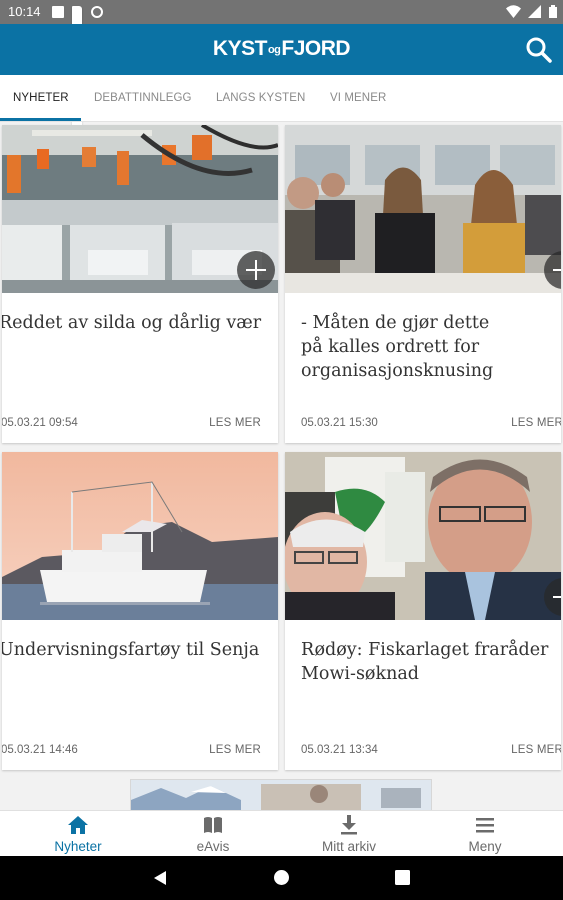  What do you see at coordinates (349, 846) in the screenshot?
I see `nav-label: Mitt arkiv` at bounding box center [349, 846].